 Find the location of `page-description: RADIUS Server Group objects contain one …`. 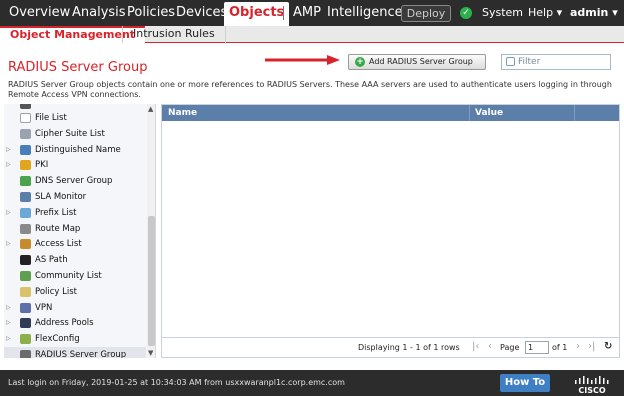

page-description: RADIUS Server Group objects contain one … is located at coordinates (314, 90).